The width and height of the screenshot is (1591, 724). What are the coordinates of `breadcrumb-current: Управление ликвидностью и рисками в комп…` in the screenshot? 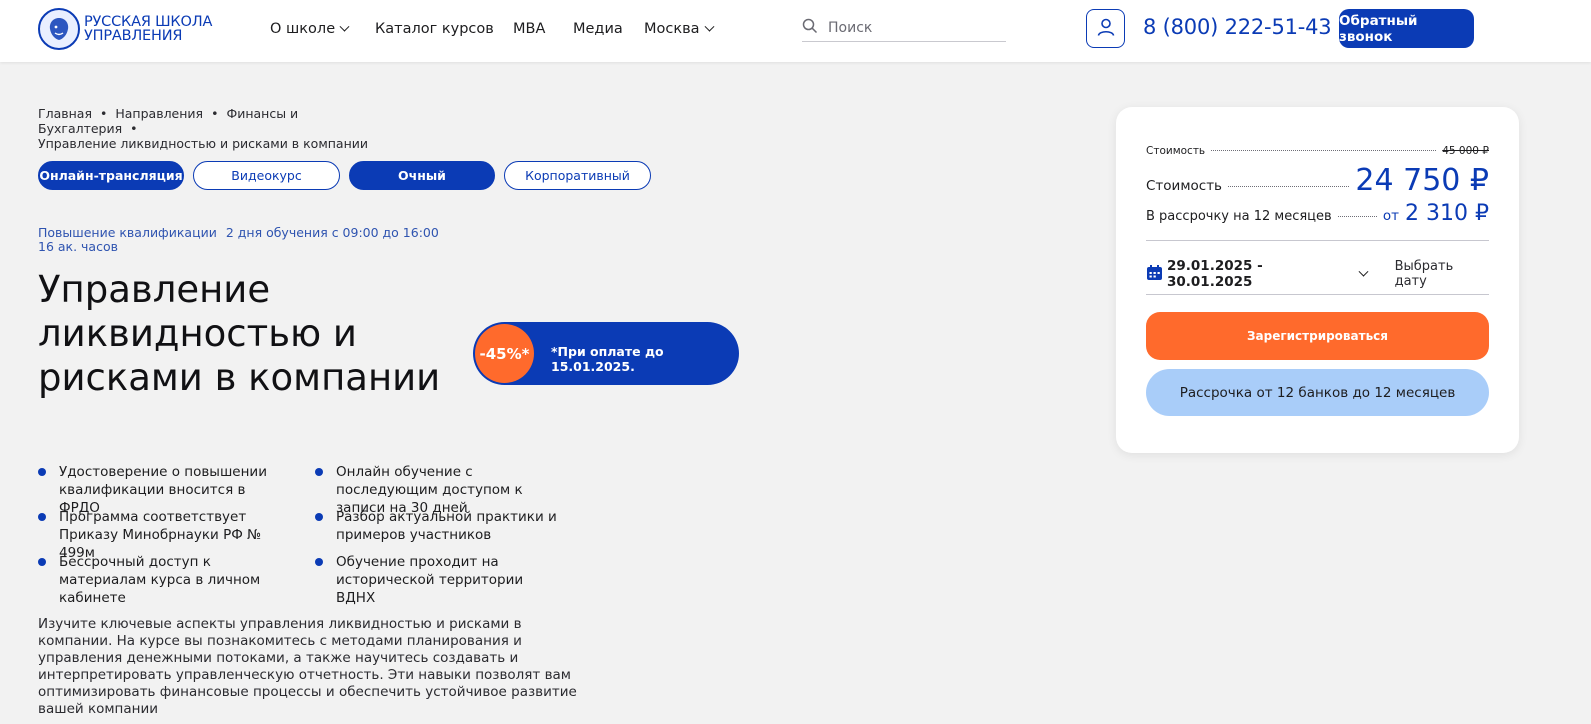 It's located at (203, 143).